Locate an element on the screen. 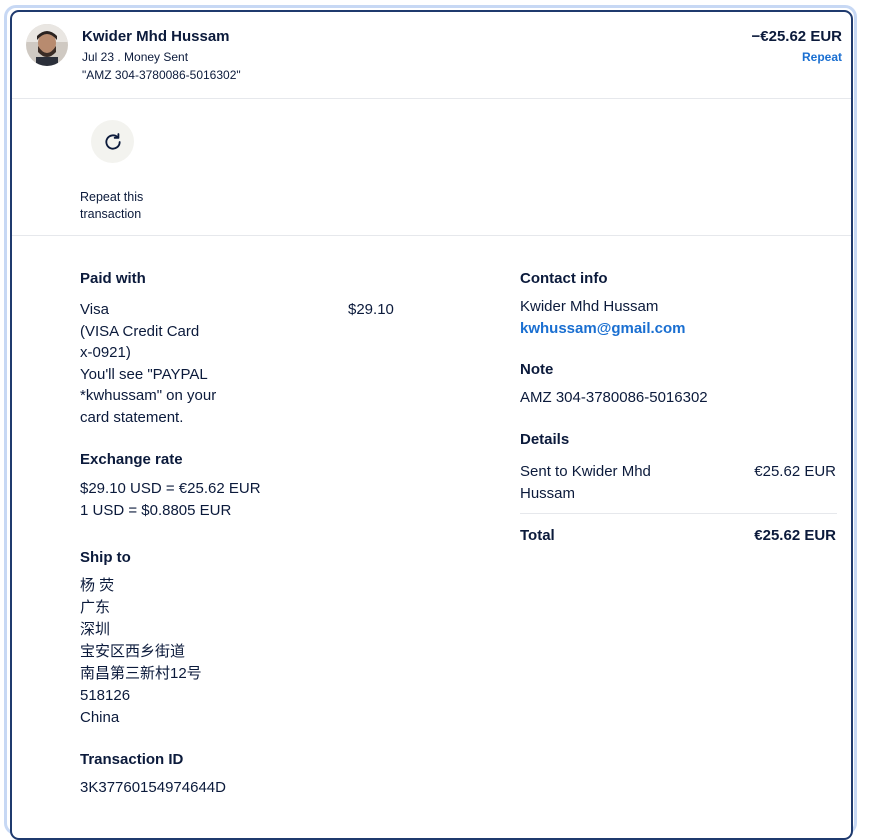 This screenshot has height=840, width=869. counterparty-name: Kwider Mhd Hussam is located at coordinates (156, 36).